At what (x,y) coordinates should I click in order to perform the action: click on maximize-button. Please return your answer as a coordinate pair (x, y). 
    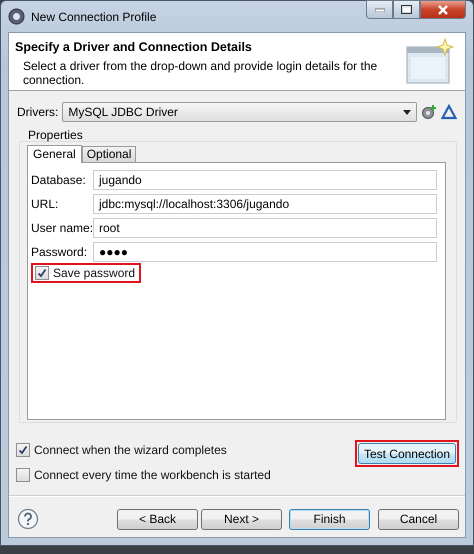
    Looking at the image, I should click on (406, 9).